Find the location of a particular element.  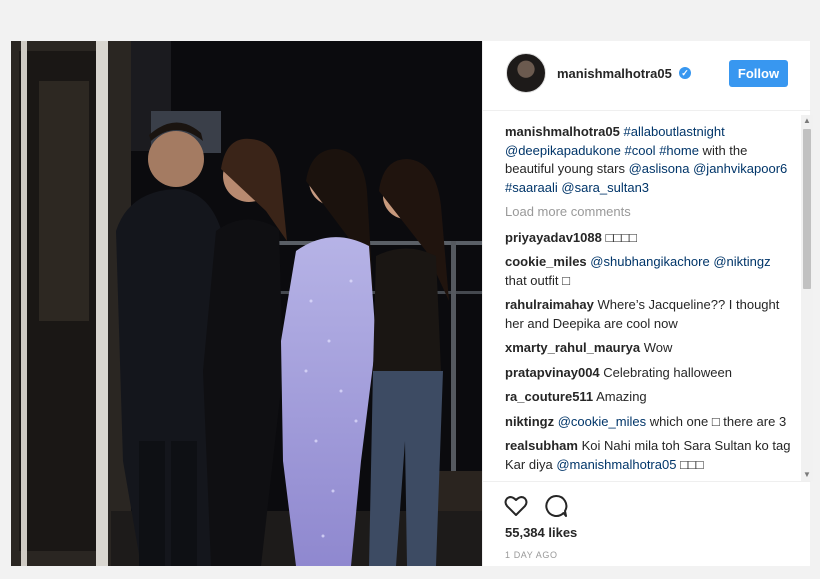

post-date: 1 DAY AGO is located at coordinates (531, 555).